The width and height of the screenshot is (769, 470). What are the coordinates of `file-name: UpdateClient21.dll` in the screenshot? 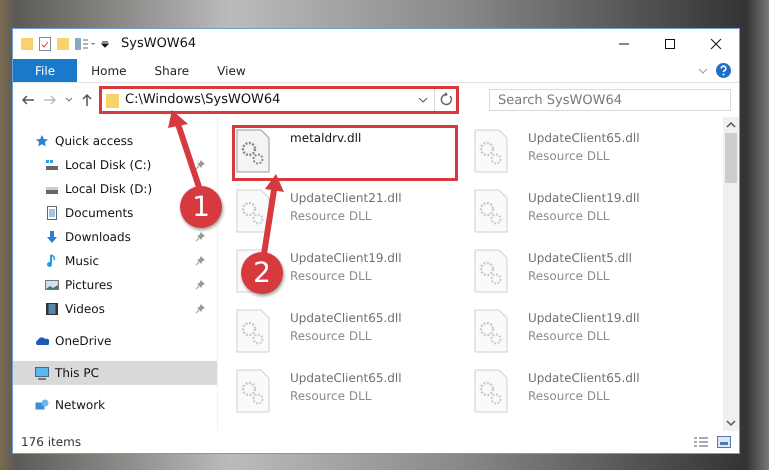 It's located at (346, 198).